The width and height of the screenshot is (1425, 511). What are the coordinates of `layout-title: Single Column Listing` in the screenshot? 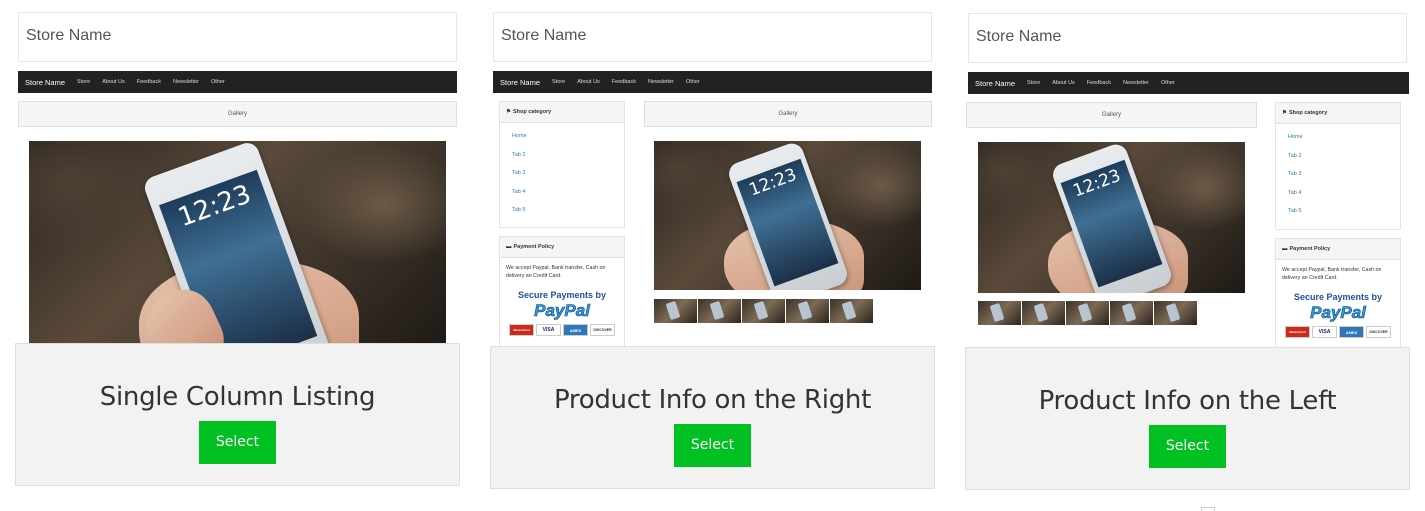 It's located at (237, 397).